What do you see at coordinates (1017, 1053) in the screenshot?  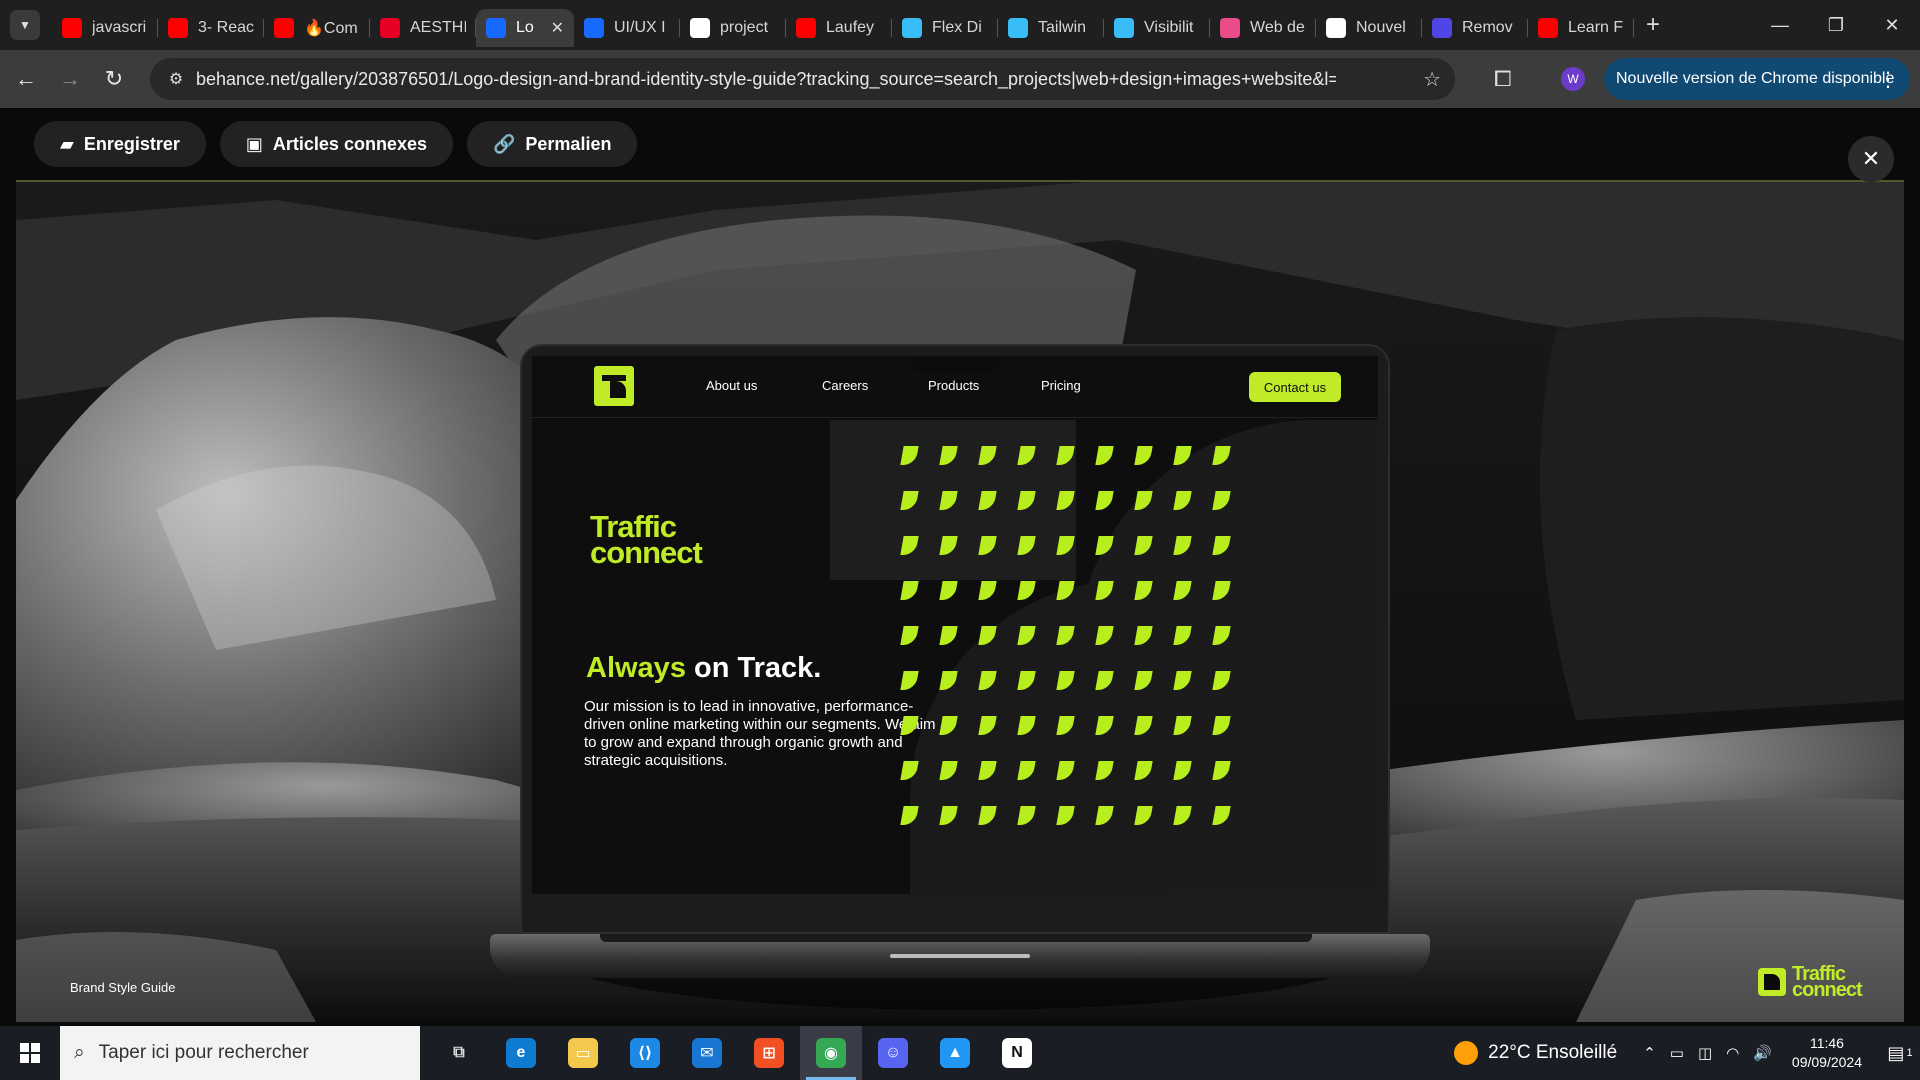 I see `taskbar-app: N` at bounding box center [1017, 1053].